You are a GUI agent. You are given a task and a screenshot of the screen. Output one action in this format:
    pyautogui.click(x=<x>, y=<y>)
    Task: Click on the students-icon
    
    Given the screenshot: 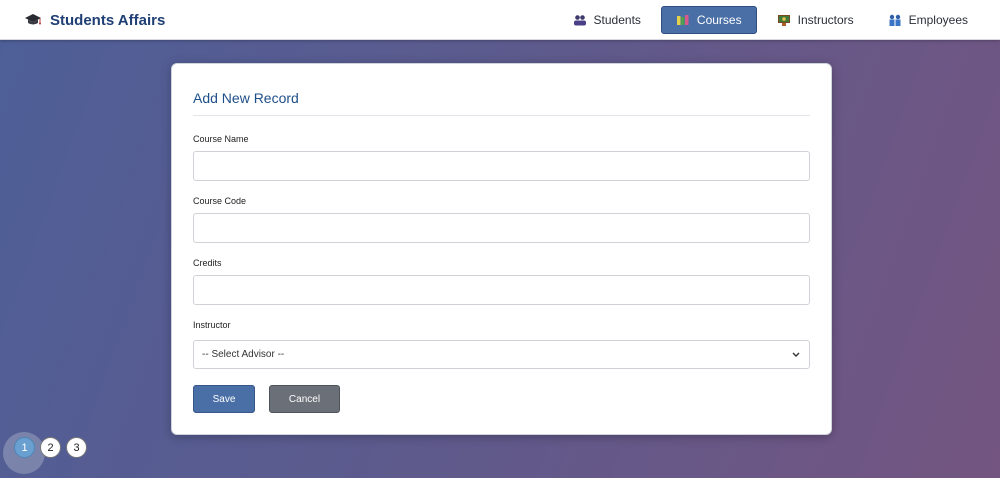 What is the action you would take?
    pyautogui.click(x=579, y=20)
    